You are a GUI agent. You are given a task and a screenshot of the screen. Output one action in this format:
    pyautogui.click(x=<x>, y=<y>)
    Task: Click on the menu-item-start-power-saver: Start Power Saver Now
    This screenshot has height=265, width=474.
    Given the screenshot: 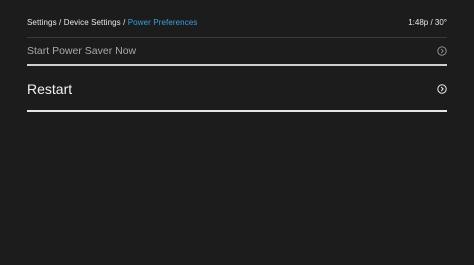 What is the action you would take?
    pyautogui.click(x=237, y=55)
    